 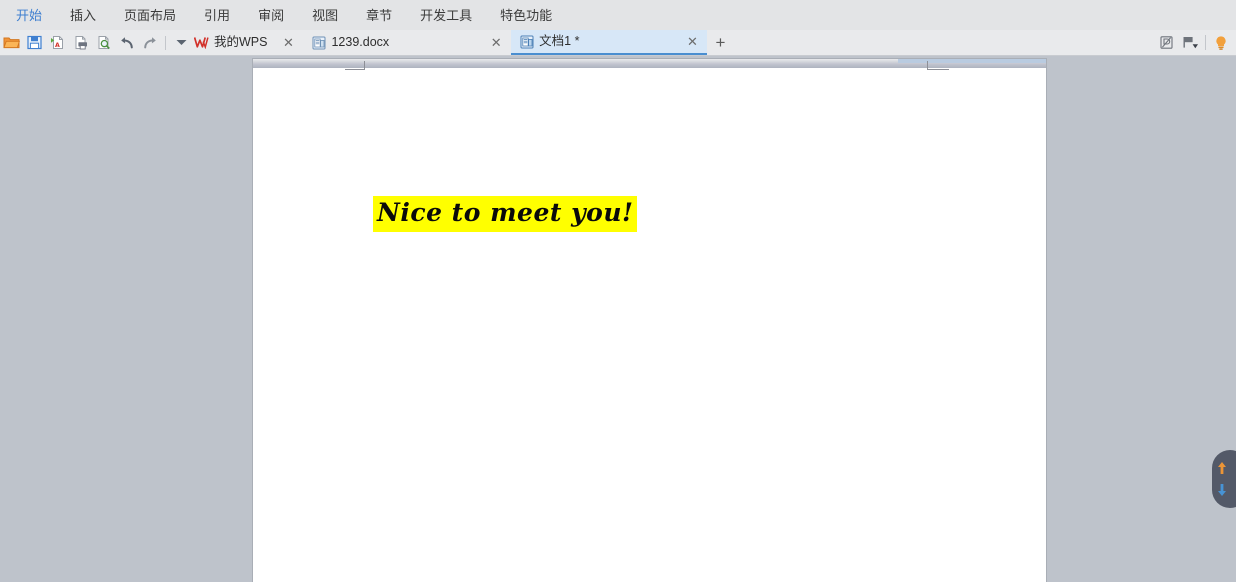 I want to click on menu-item-view: 视图, so click(x=325, y=15).